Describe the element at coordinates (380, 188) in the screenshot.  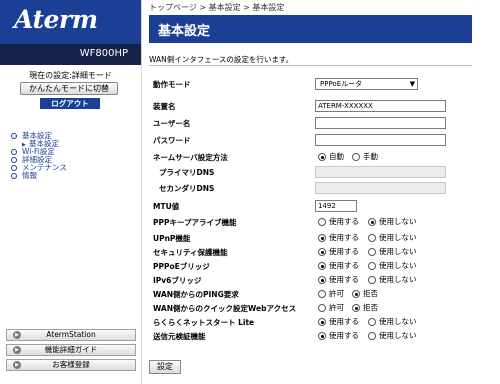
I see `secondary-dns-input` at that location.